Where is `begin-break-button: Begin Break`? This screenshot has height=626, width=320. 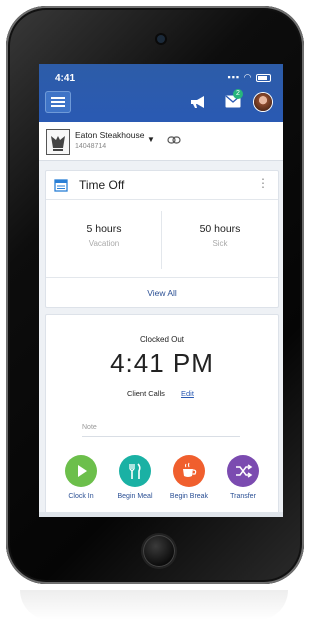 begin-break-button: Begin Break is located at coordinates (189, 477).